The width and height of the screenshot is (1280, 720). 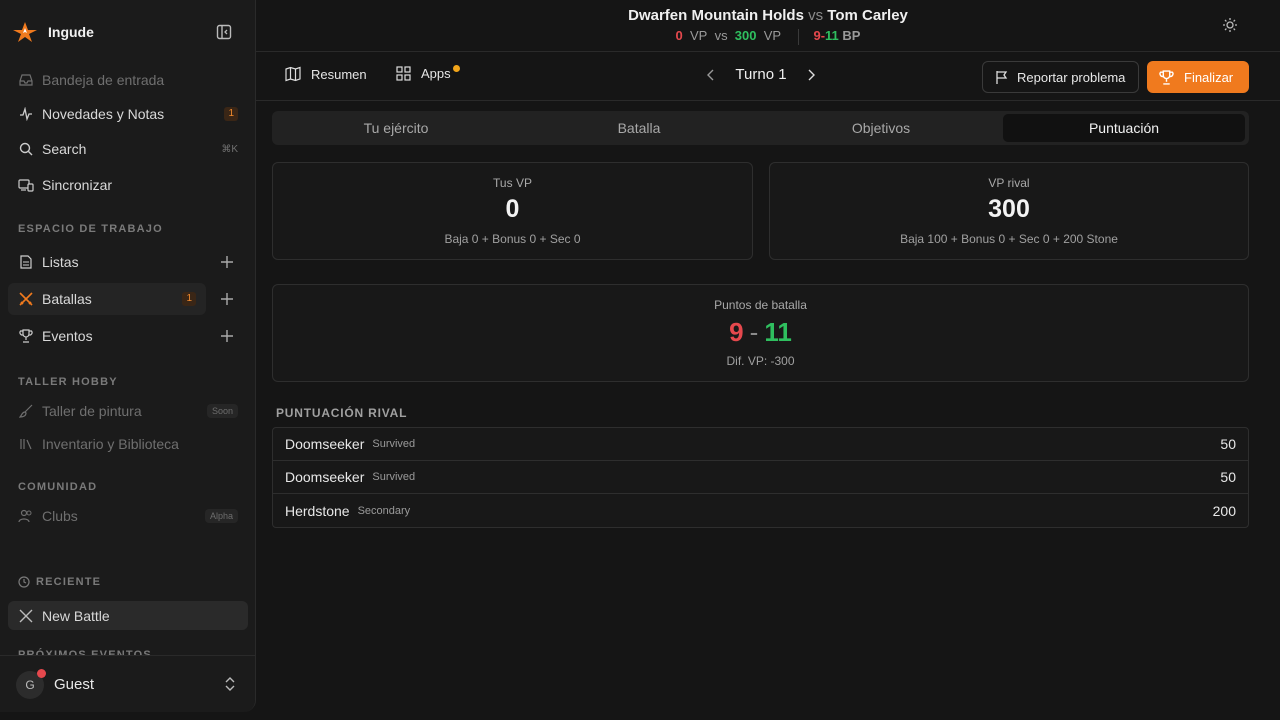 I want to click on bp-mine: 9, so click(x=817, y=35).